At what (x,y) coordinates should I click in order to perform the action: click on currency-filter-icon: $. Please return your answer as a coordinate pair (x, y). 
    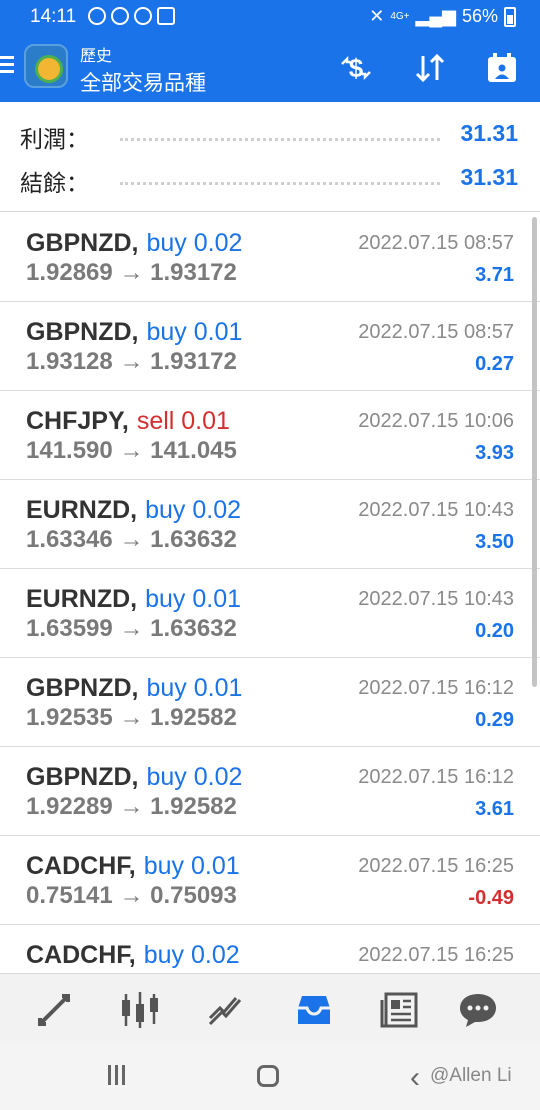
    Looking at the image, I should click on (356, 68).